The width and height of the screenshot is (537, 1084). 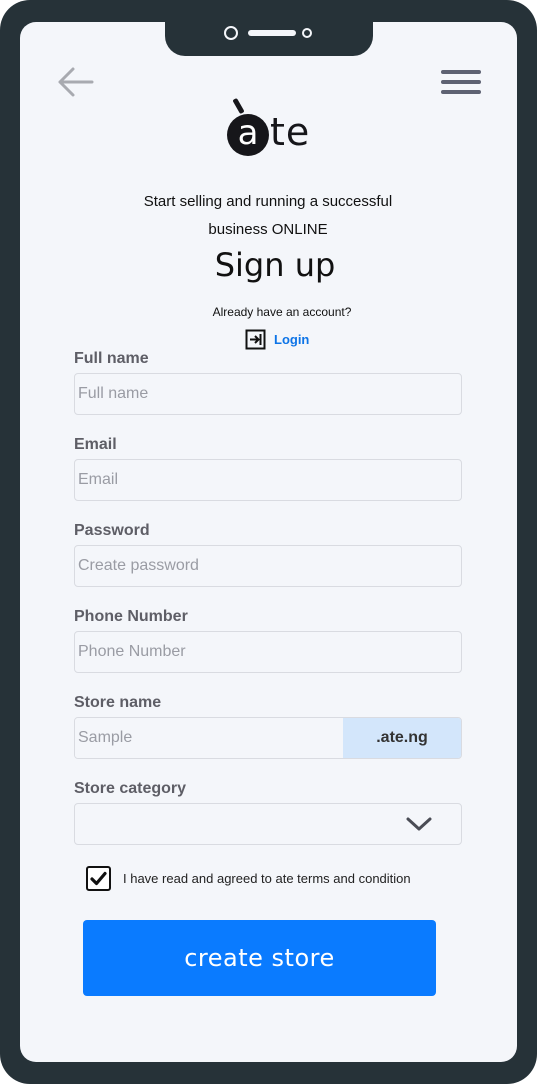 I want to click on logo-letter: a, so click(x=248, y=135).